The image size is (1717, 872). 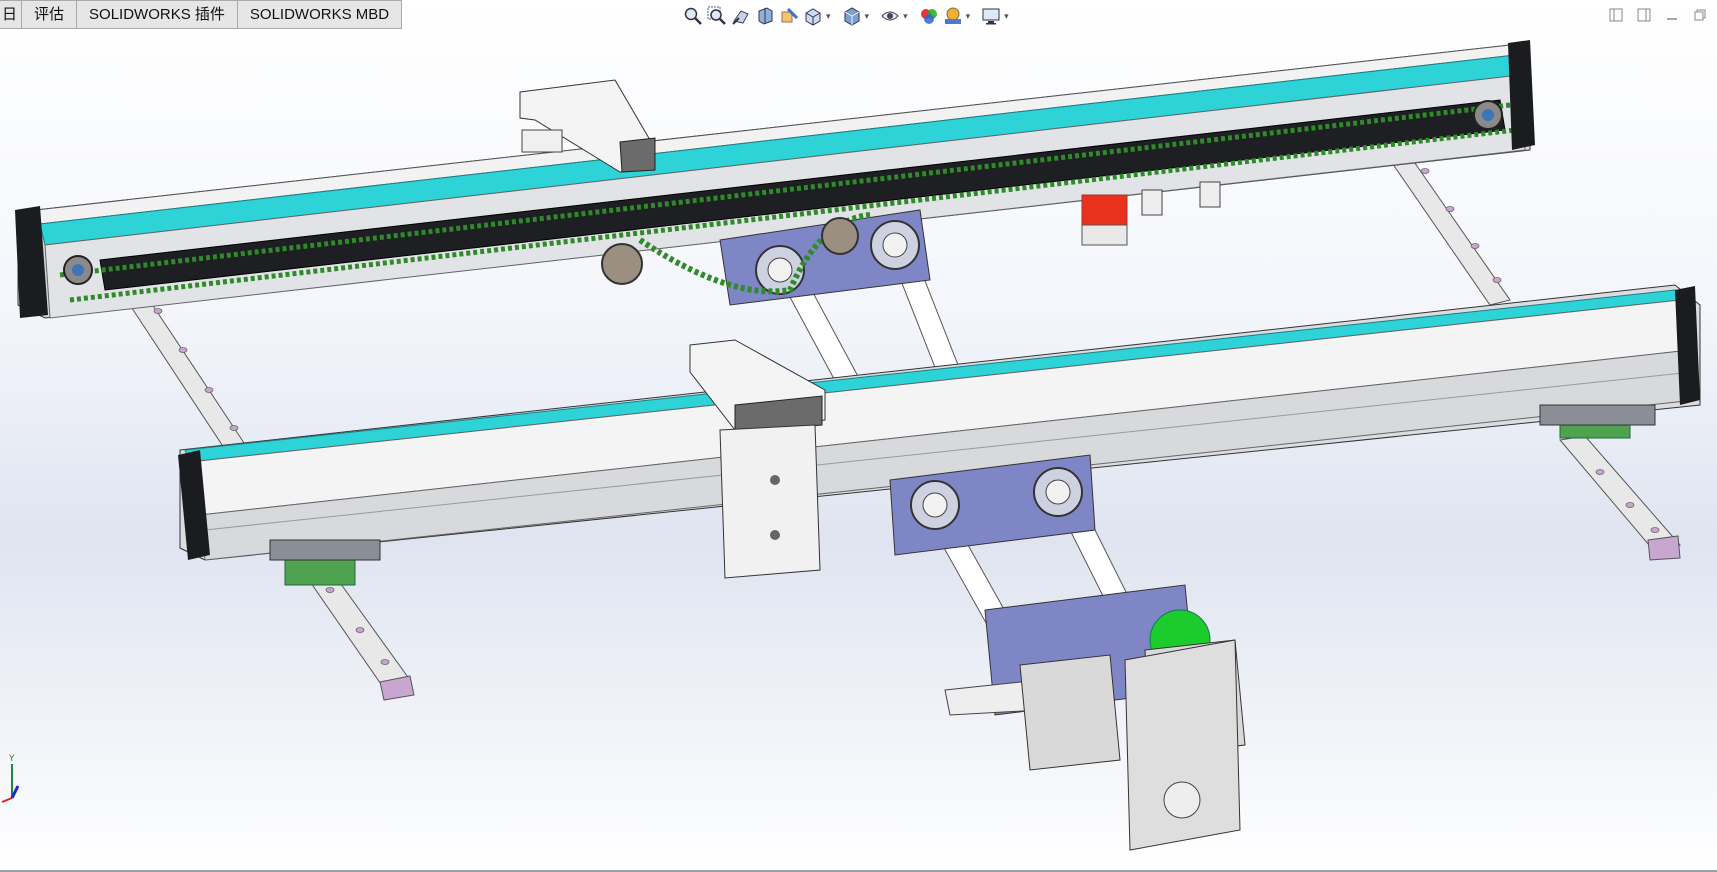 I want to click on right-guide-rail-back, so click(x=1450, y=230).